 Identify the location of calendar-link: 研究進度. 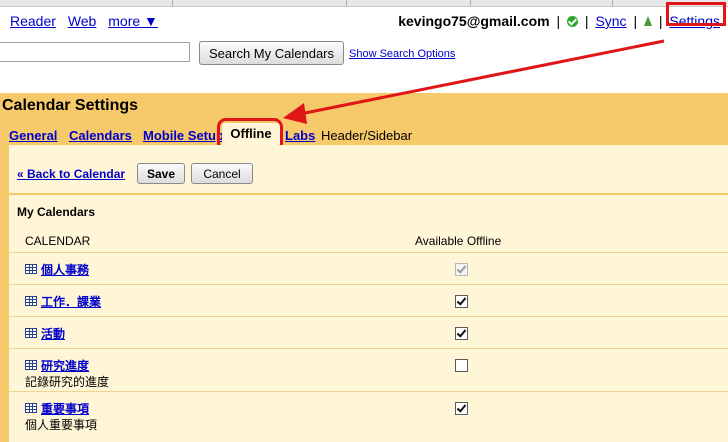
(65, 366).